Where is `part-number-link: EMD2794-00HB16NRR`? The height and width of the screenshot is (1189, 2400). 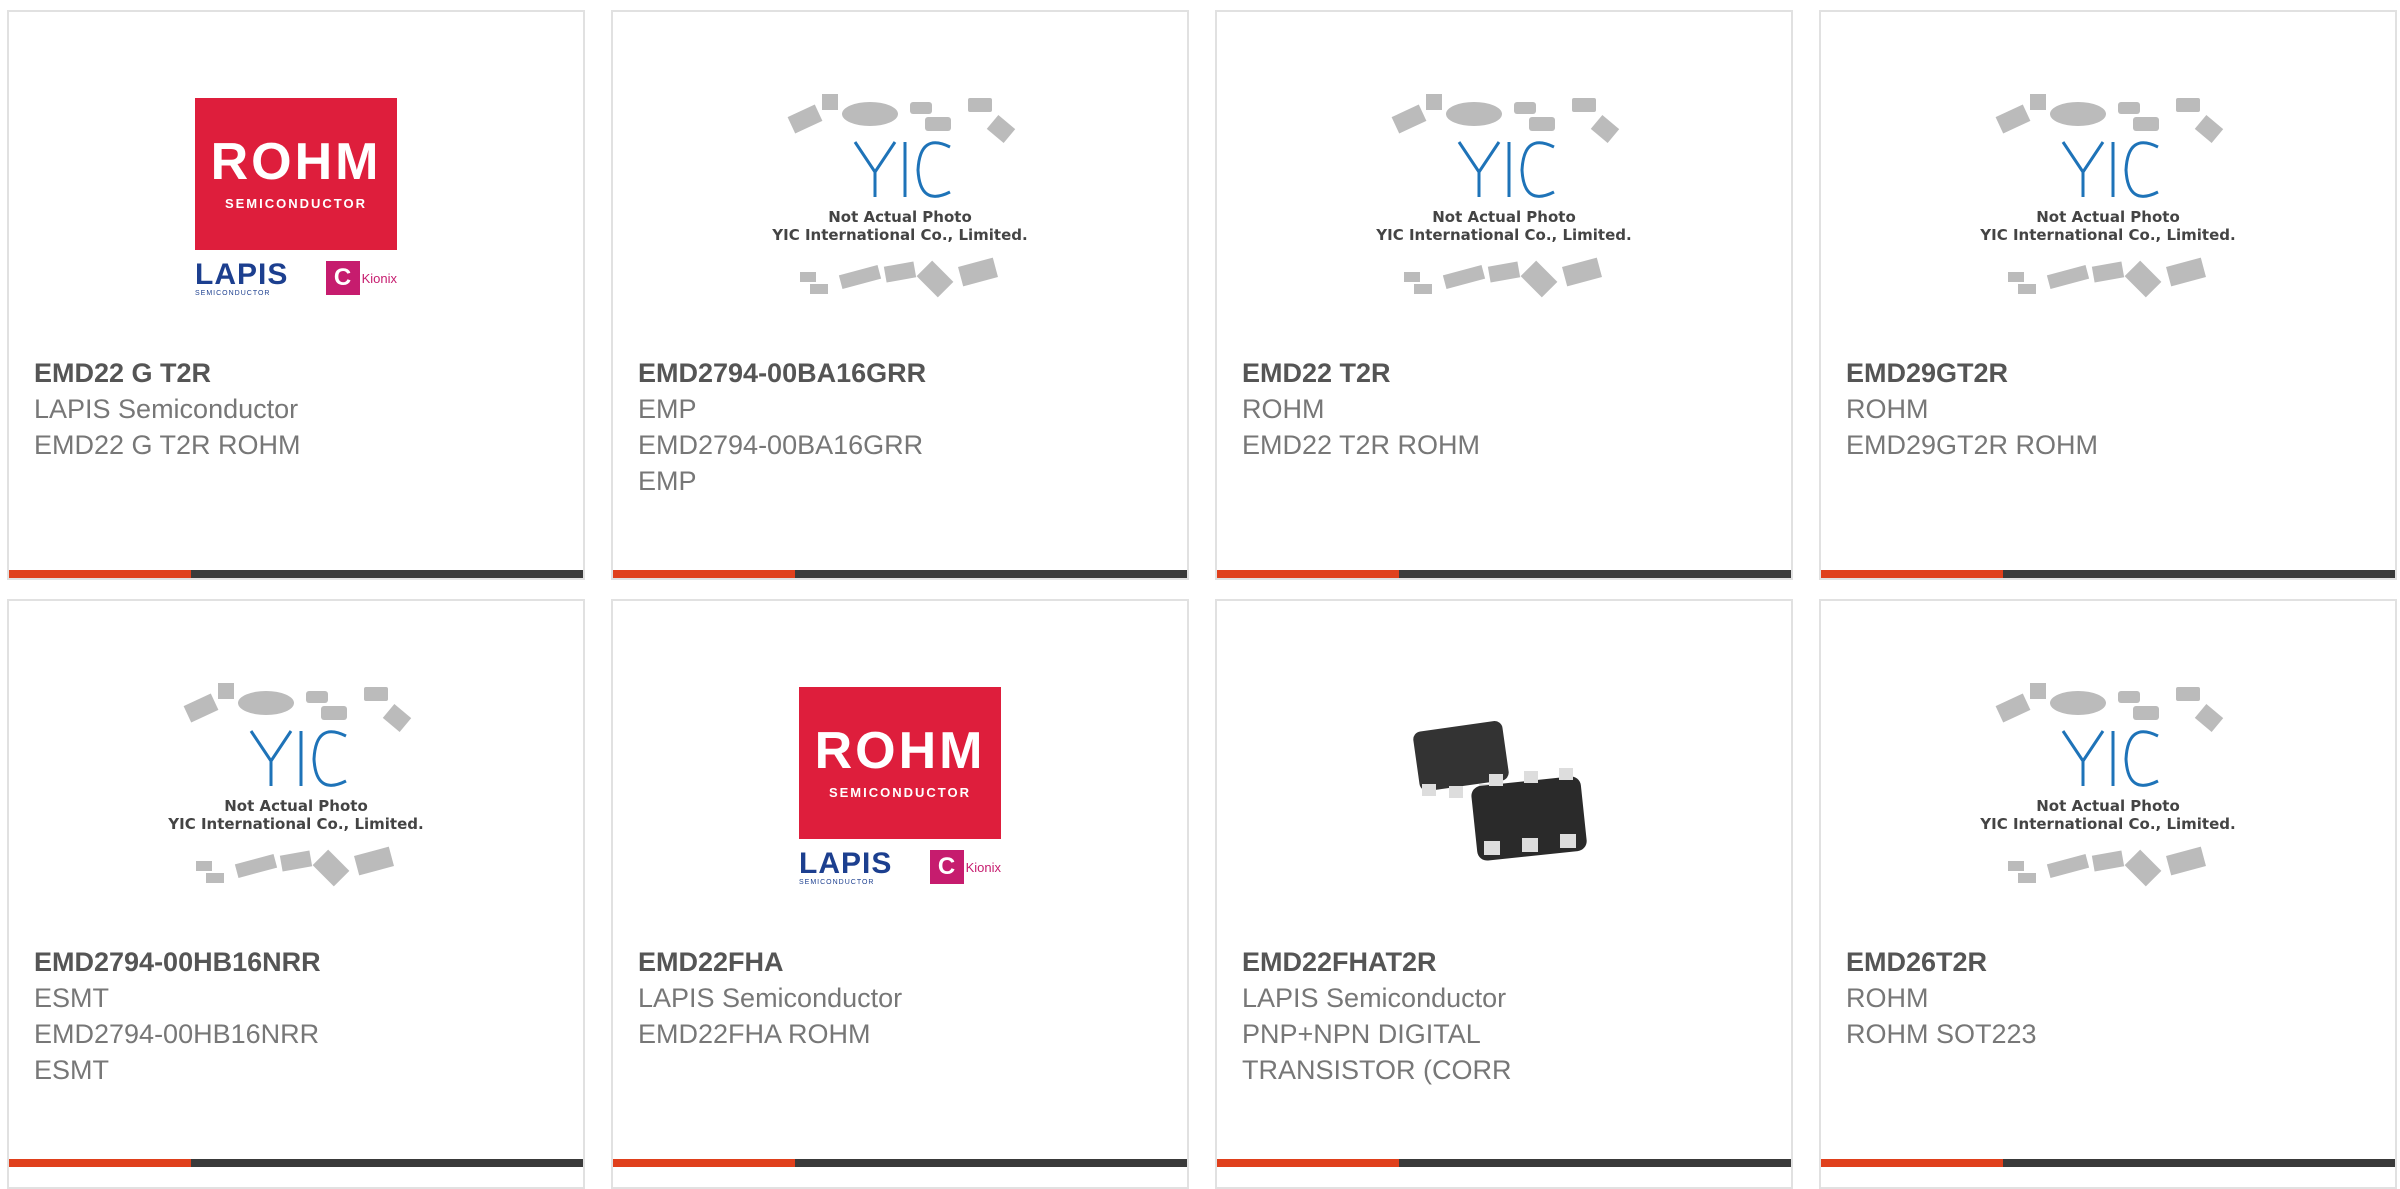 part-number-link: EMD2794-00HB16NRR is located at coordinates (298, 962).